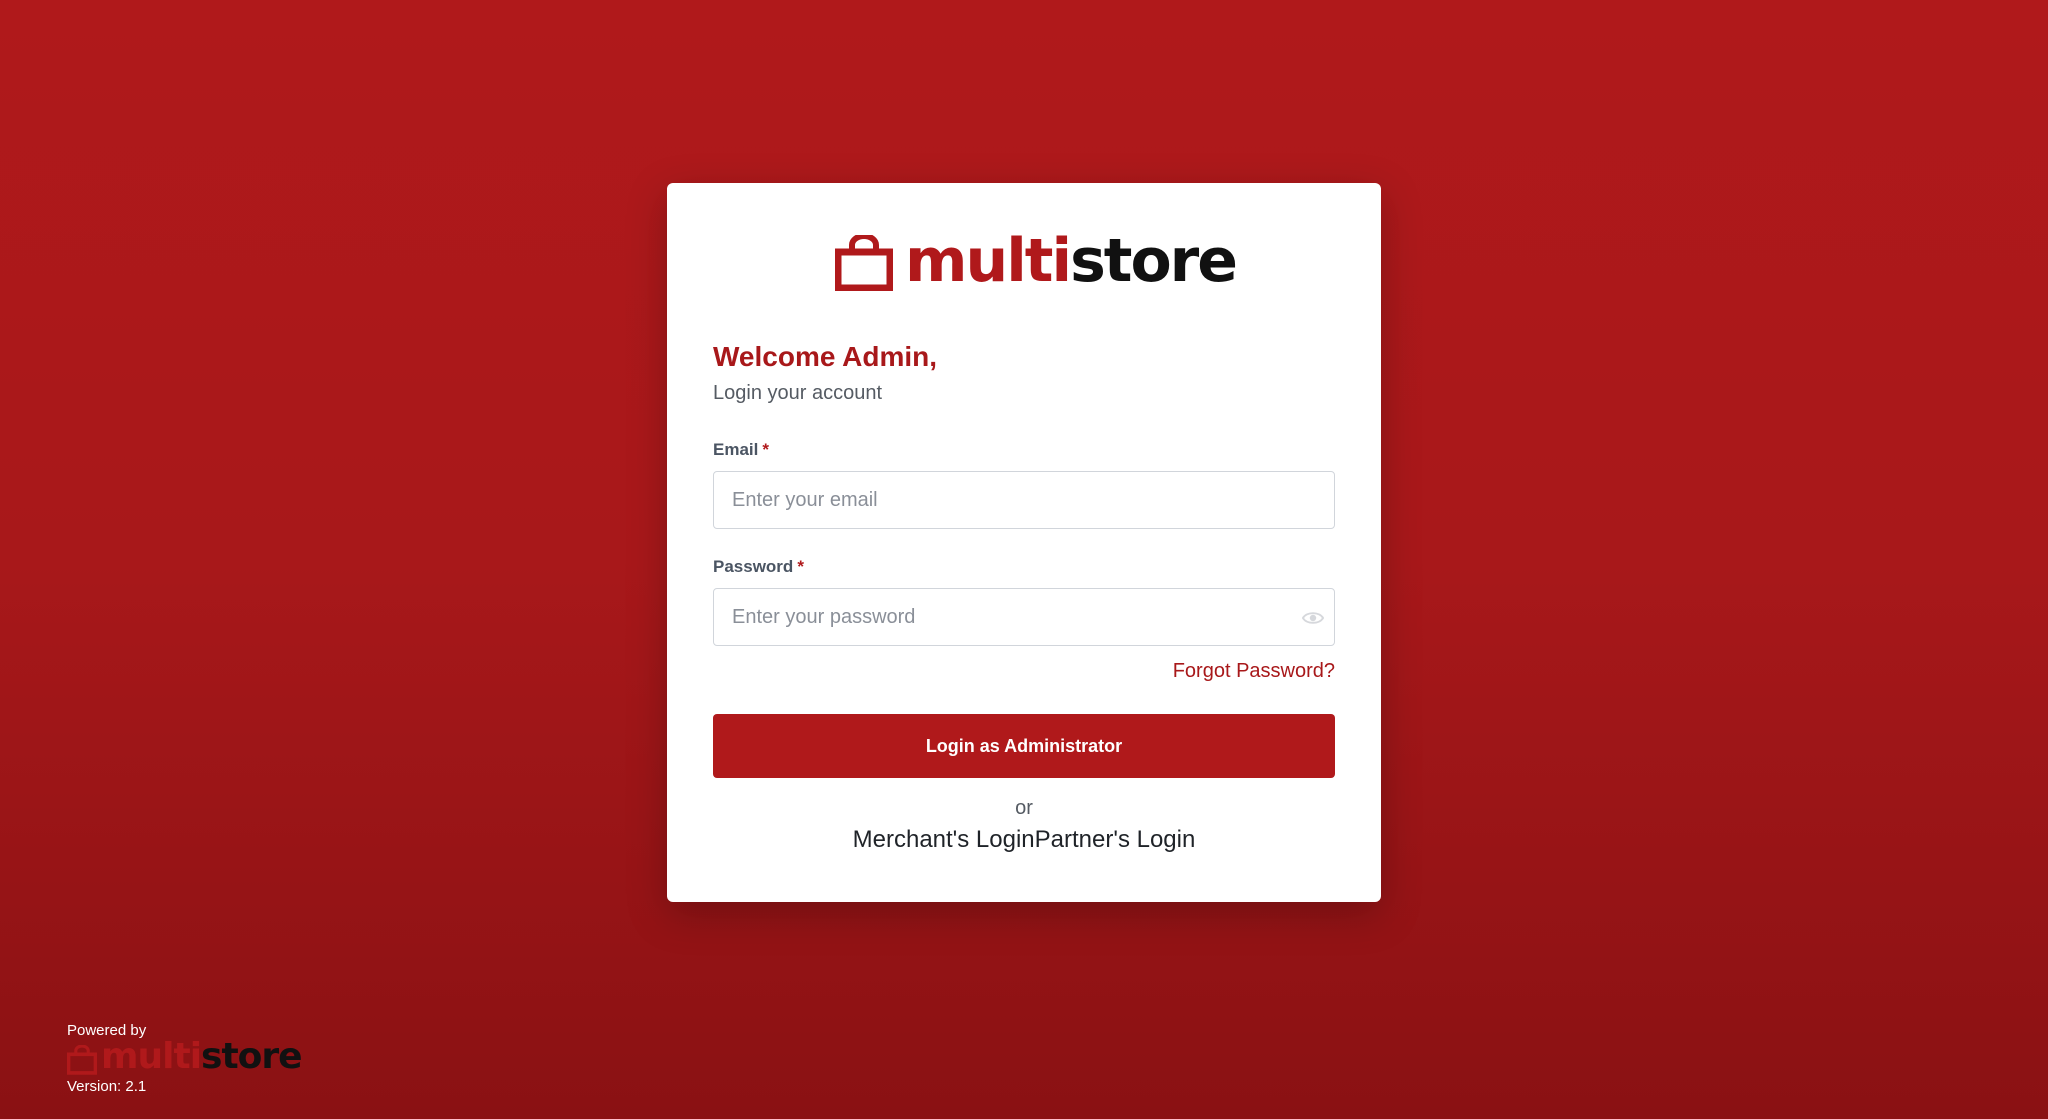 This screenshot has height=1119, width=2048. I want to click on merchant-login-link: Merchant's Login, so click(944, 839).